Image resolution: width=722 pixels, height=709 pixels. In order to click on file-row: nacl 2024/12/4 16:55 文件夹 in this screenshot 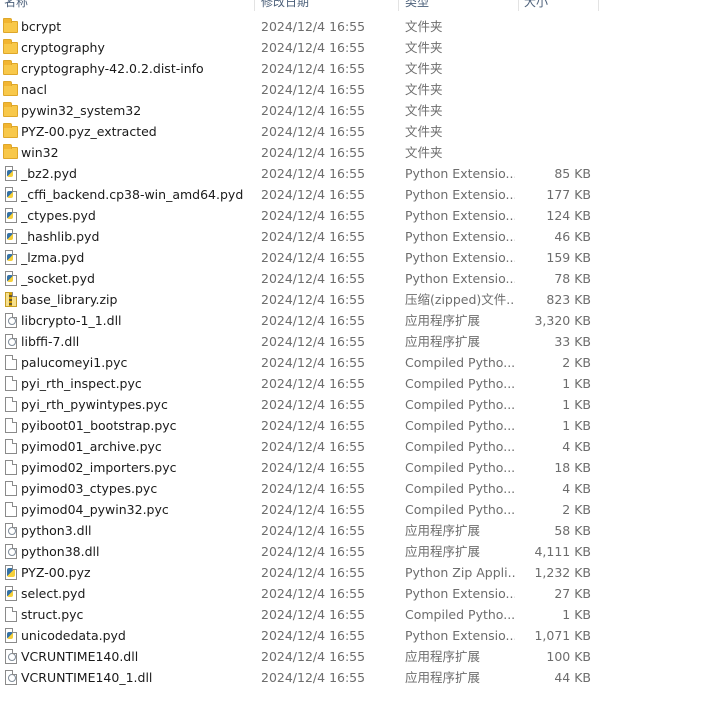, I will do `click(300, 89)`.